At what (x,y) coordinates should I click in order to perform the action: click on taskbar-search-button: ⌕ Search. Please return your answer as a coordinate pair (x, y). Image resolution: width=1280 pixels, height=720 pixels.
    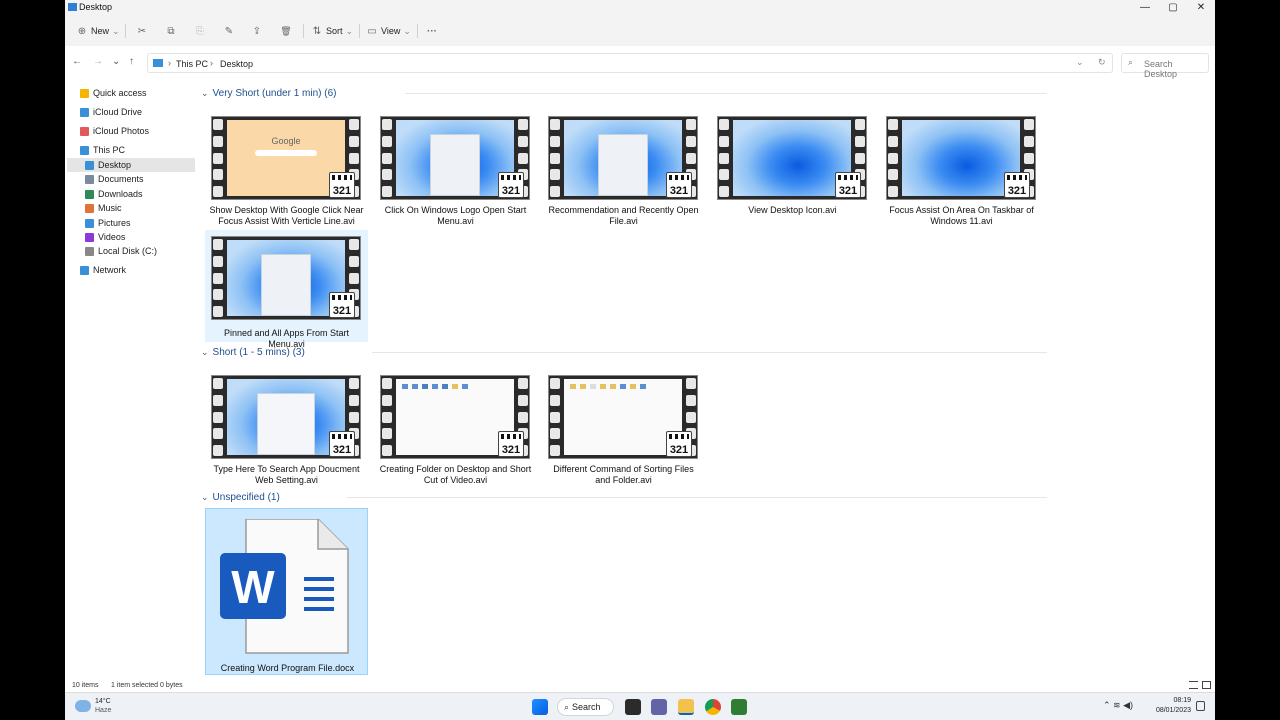
    Looking at the image, I should click on (585, 707).